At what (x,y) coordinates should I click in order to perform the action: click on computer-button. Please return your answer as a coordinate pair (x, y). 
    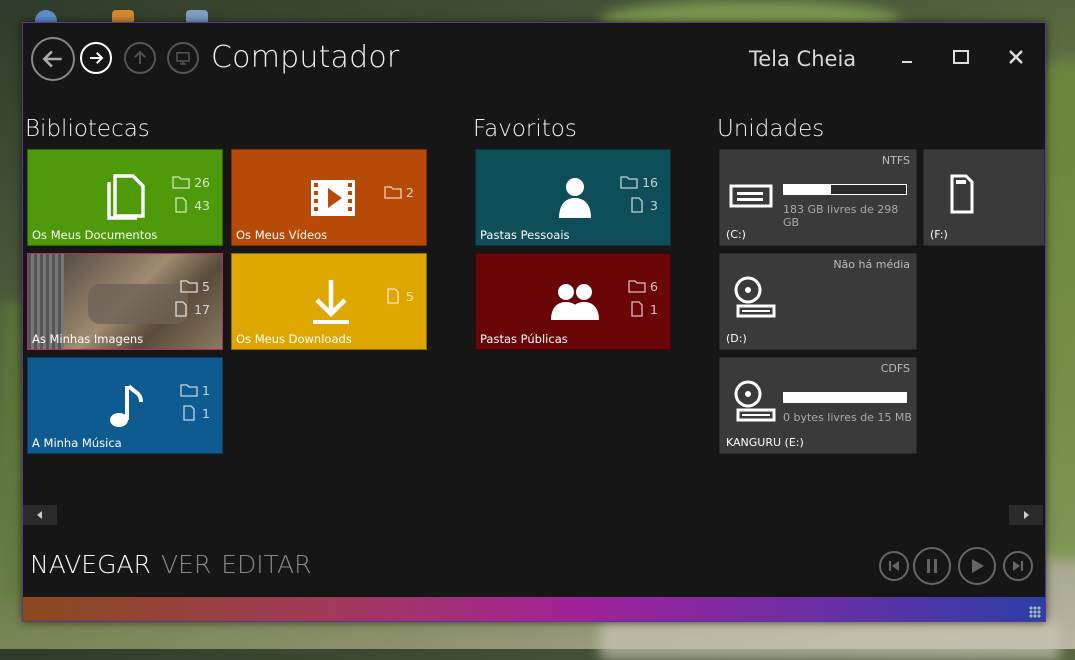
    Looking at the image, I should click on (183, 58).